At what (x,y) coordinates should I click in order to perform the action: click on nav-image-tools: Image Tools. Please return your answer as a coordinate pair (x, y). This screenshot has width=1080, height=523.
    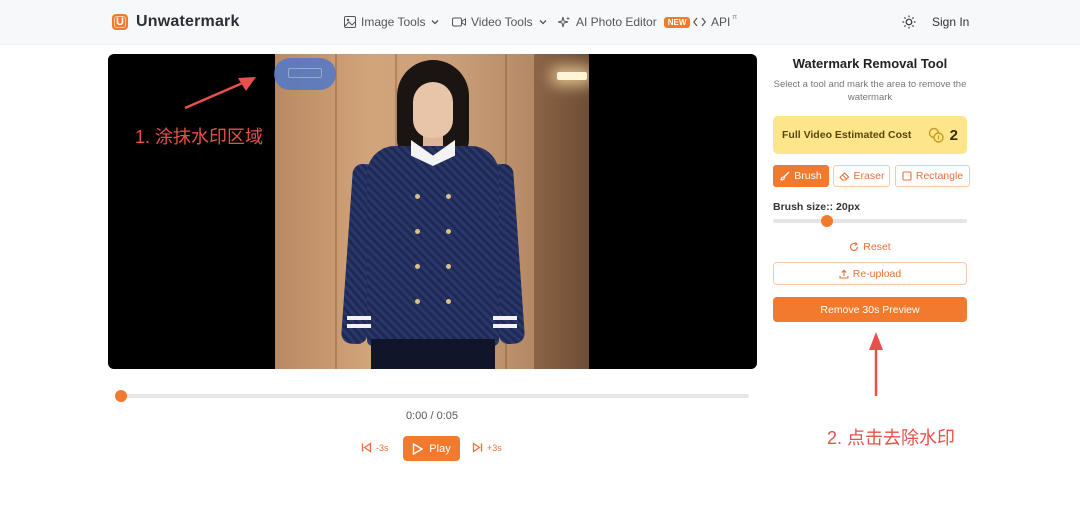
    Looking at the image, I should click on (392, 22).